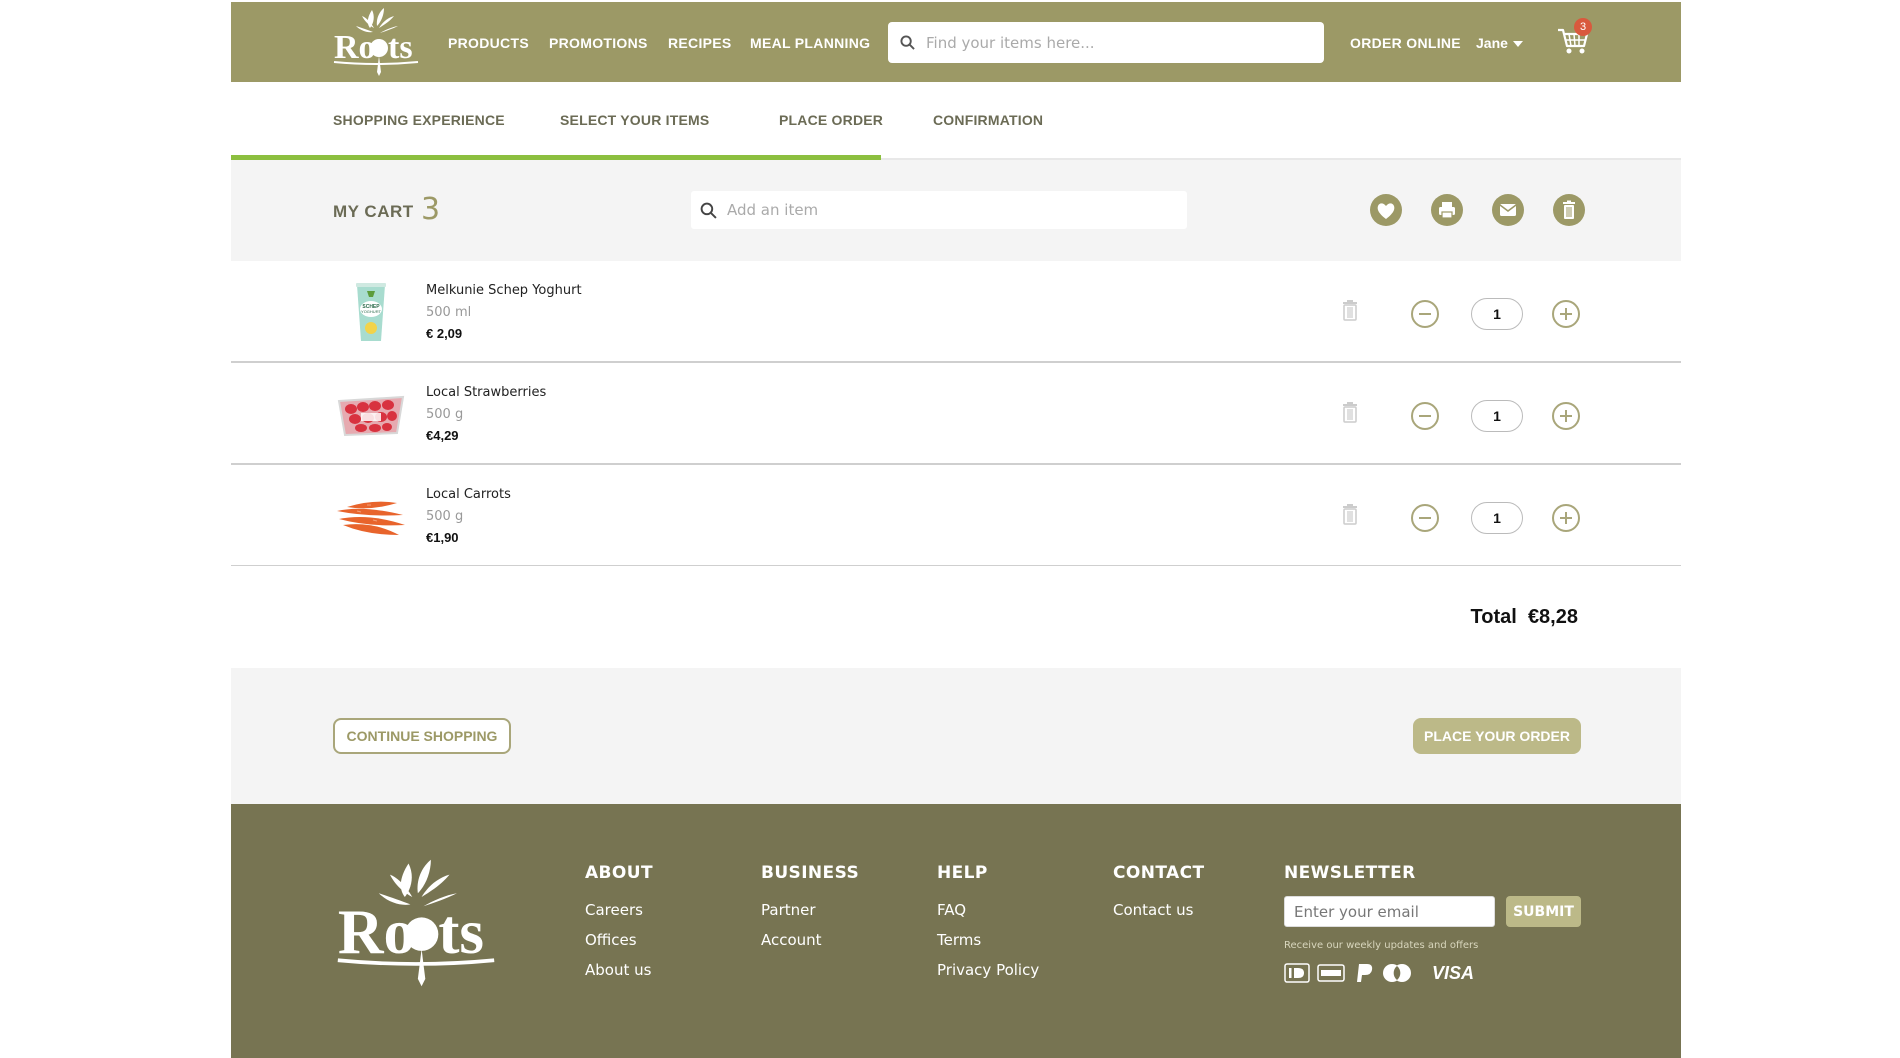  I want to click on footer-heading-help: HELP, so click(962, 873).